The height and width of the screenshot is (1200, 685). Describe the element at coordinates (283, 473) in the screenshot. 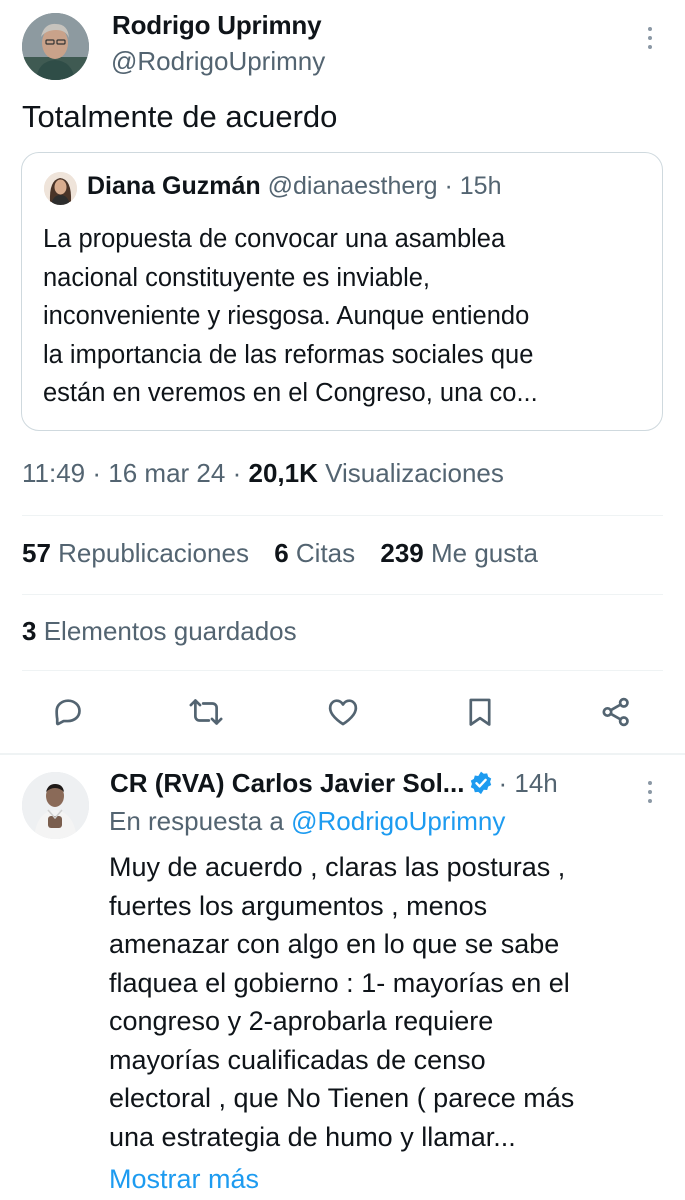

I see `views-count: 20,1K` at that location.